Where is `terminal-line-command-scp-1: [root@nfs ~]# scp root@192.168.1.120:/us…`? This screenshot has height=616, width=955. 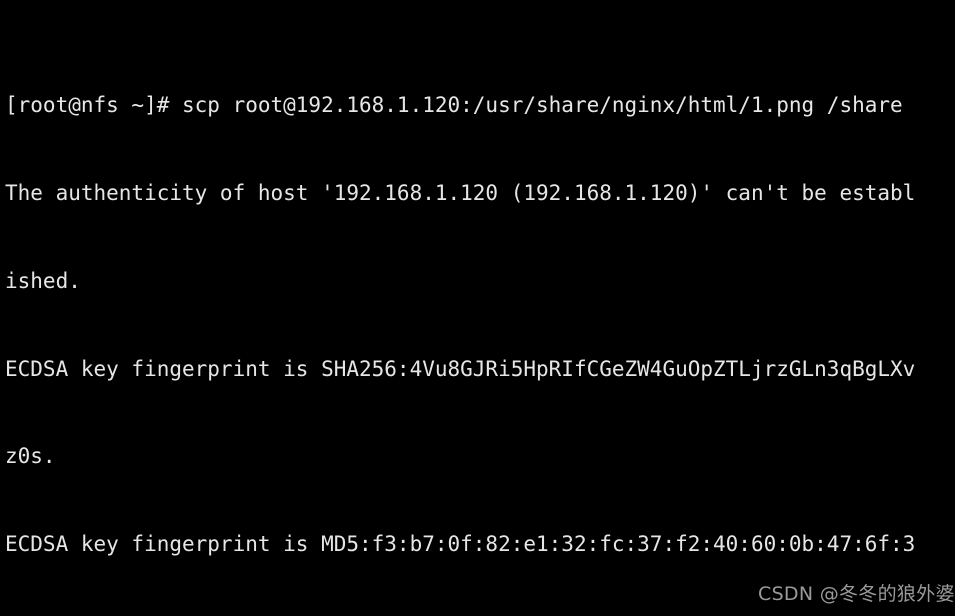 terminal-line-command-scp-1: [root@nfs ~]# scp root@192.168.1.120:/us… is located at coordinates (454, 104).